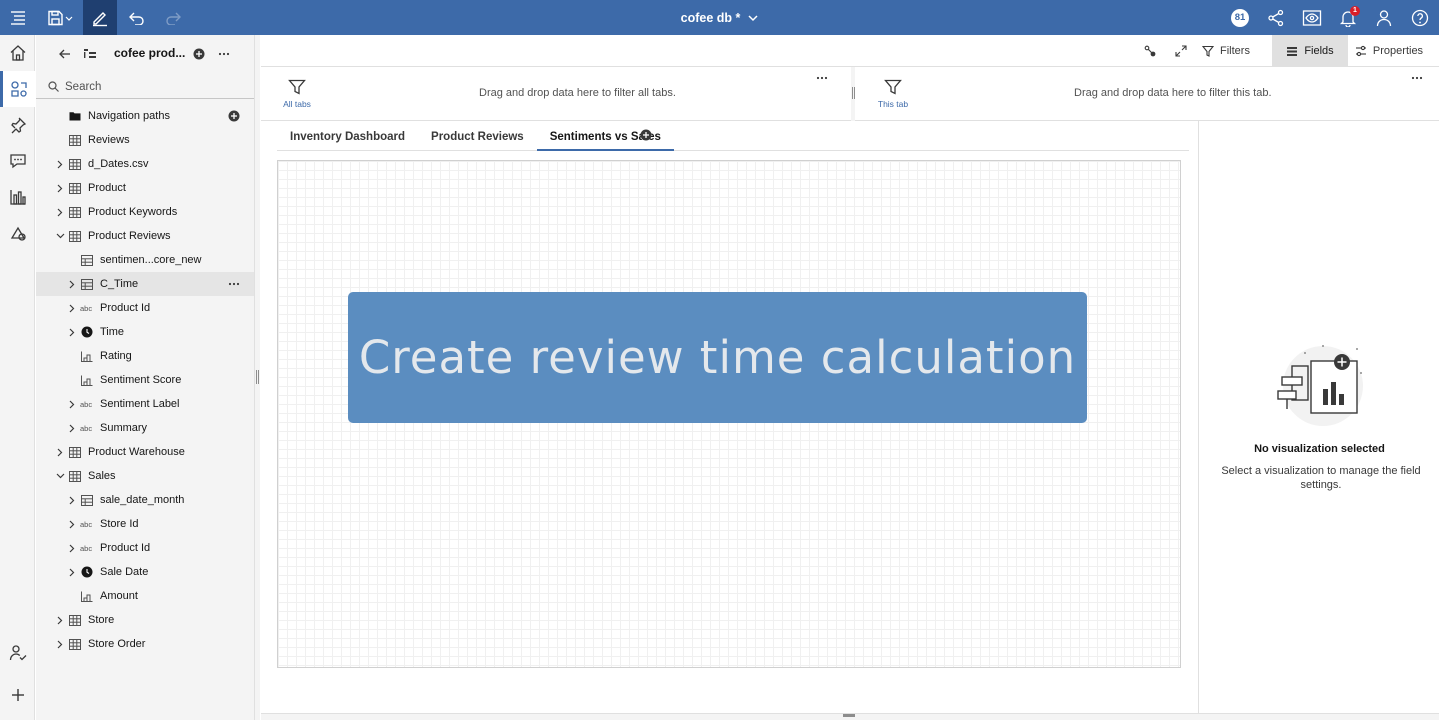 The height and width of the screenshot is (720, 1439). Describe the element at coordinates (1348, 17) in the screenshot. I see `notifications-icon: 1` at that location.